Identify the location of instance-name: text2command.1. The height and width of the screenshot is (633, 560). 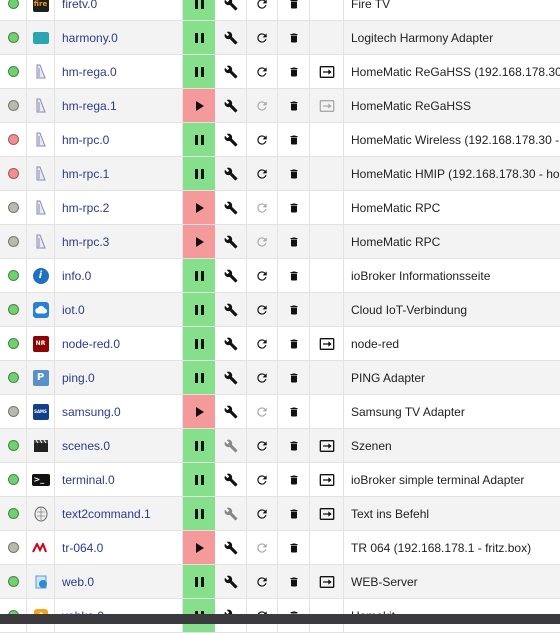
(119, 513).